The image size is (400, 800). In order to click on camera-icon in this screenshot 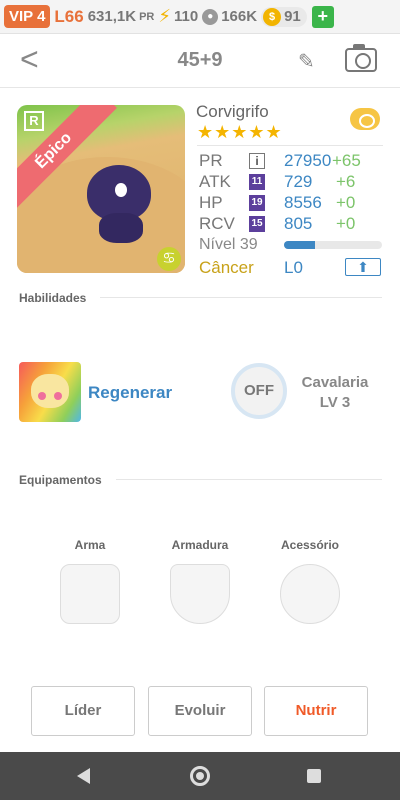, I will do `click(361, 58)`.